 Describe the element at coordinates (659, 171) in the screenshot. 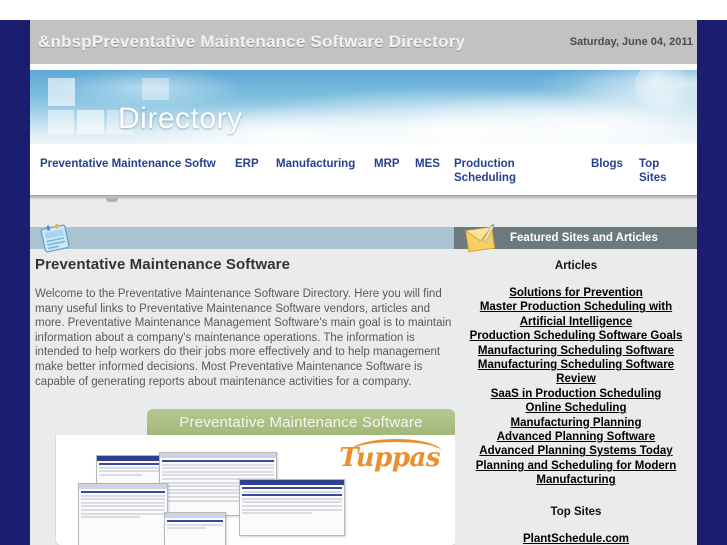

I see `nav-top-sites: Top Sites` at that location.